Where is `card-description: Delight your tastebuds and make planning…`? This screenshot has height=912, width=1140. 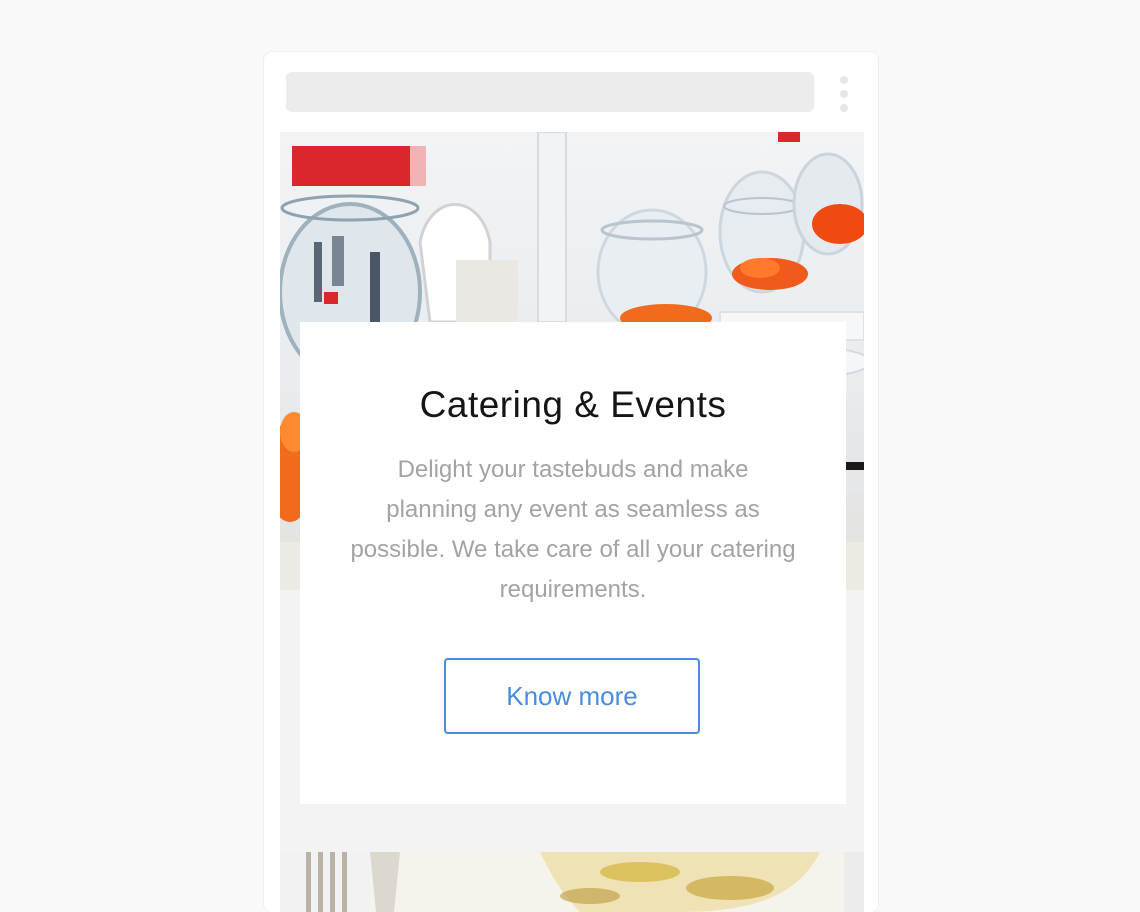
card-description: Delight your tastebuds and make planning… is located at coordinates (573, 529).